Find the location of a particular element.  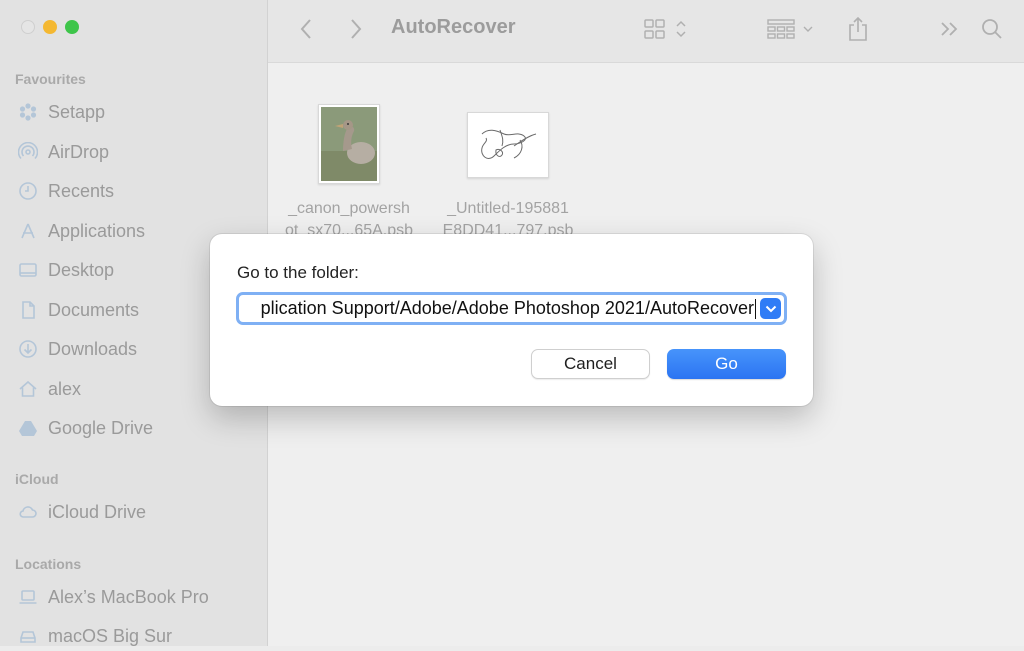

laptop-icon is located at coordinates (28, 597).